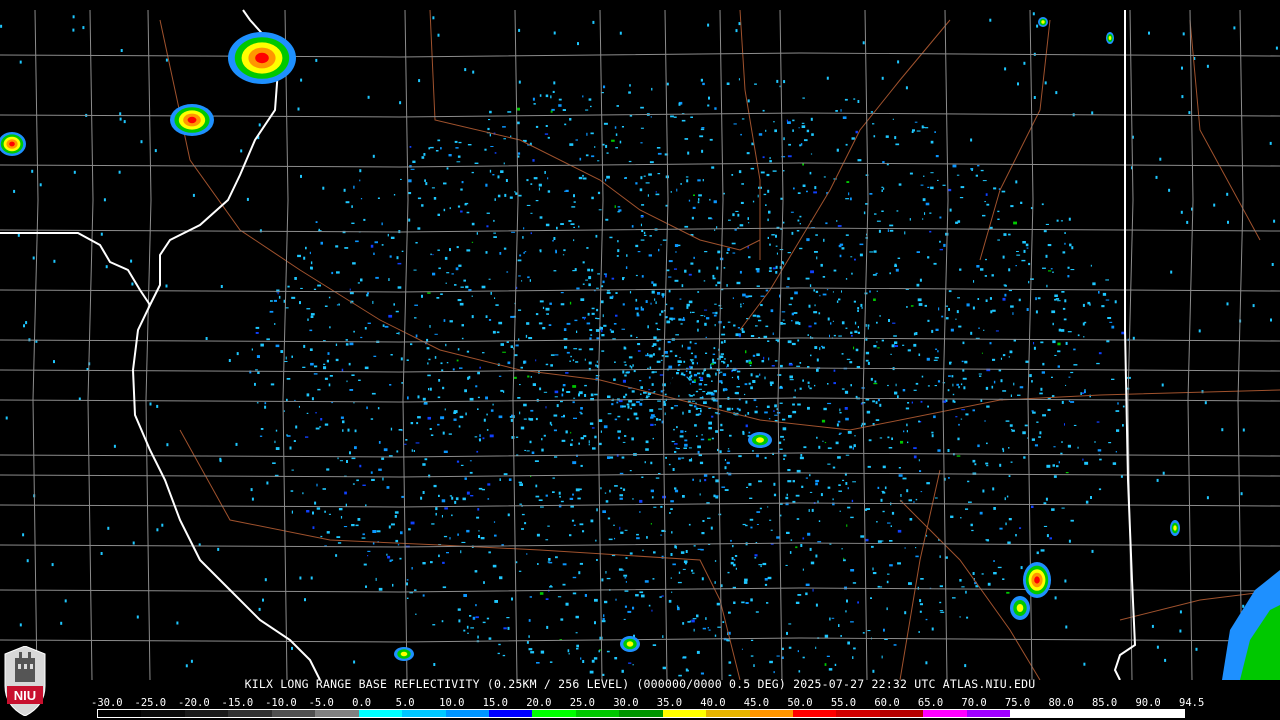 The image size is (1280, 720). I want to click on logo-text: NIU, so click(25, 695).